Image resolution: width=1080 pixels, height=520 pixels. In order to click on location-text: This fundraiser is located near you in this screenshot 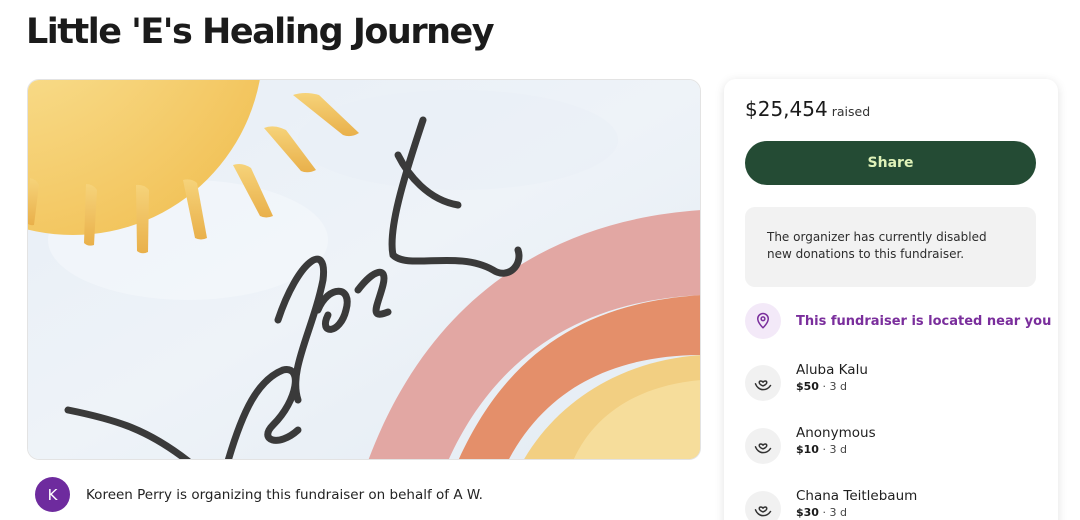, I will do `click(924, 321)`.